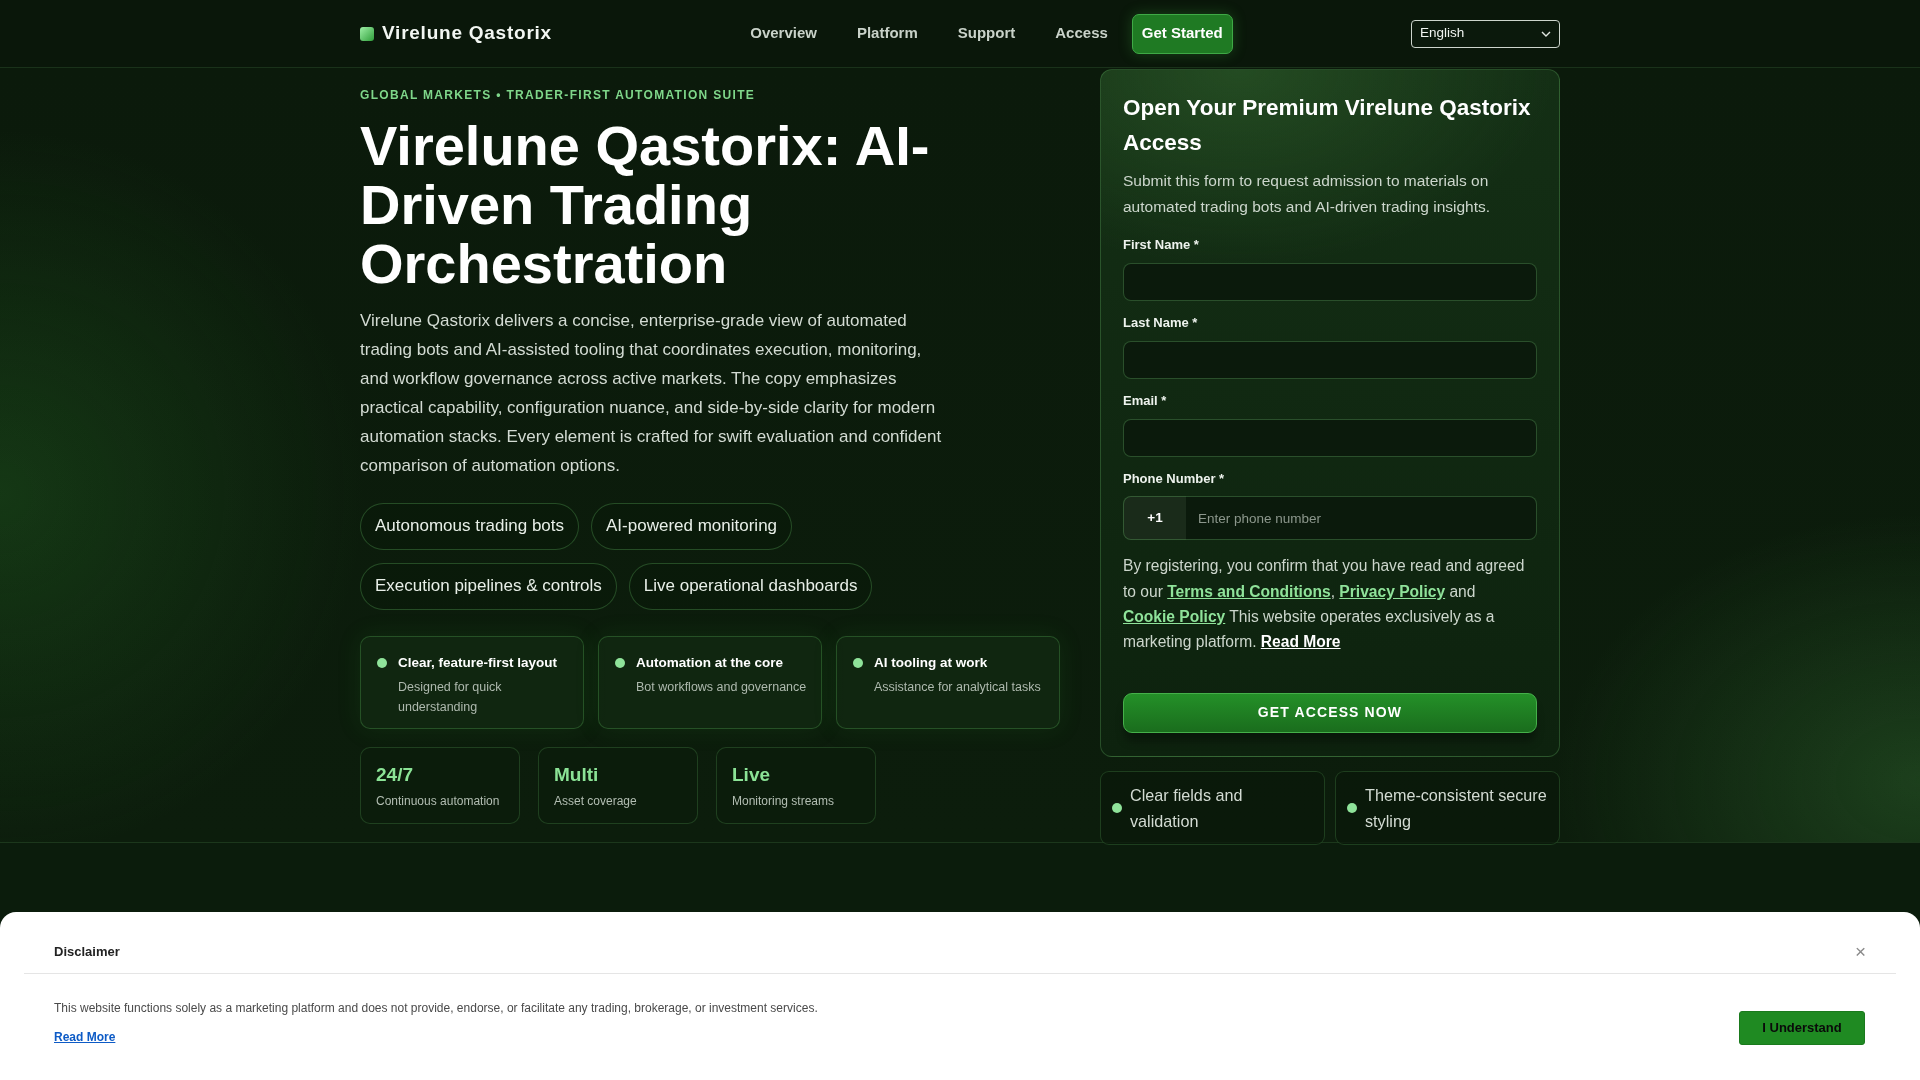 Image resolution: width=1920 pixels, height=1080 pixels. I want to click on eyebrow-text: GLOBAL MARKETS • TRADER-FIRST AUTOMATION SUITE, so click(558, 95).